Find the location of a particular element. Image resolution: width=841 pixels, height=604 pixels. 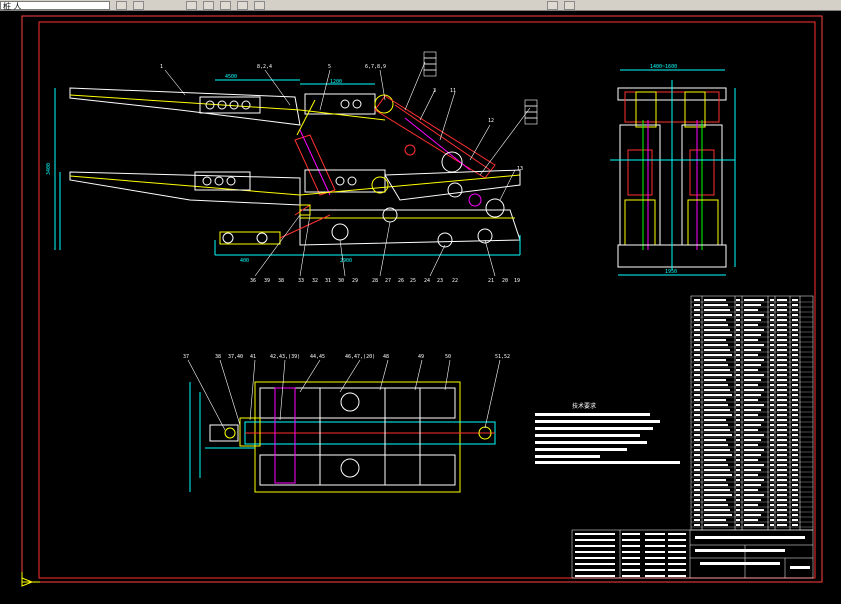

layer-name-field: 桩 人 is located at coordinates (55, 5).